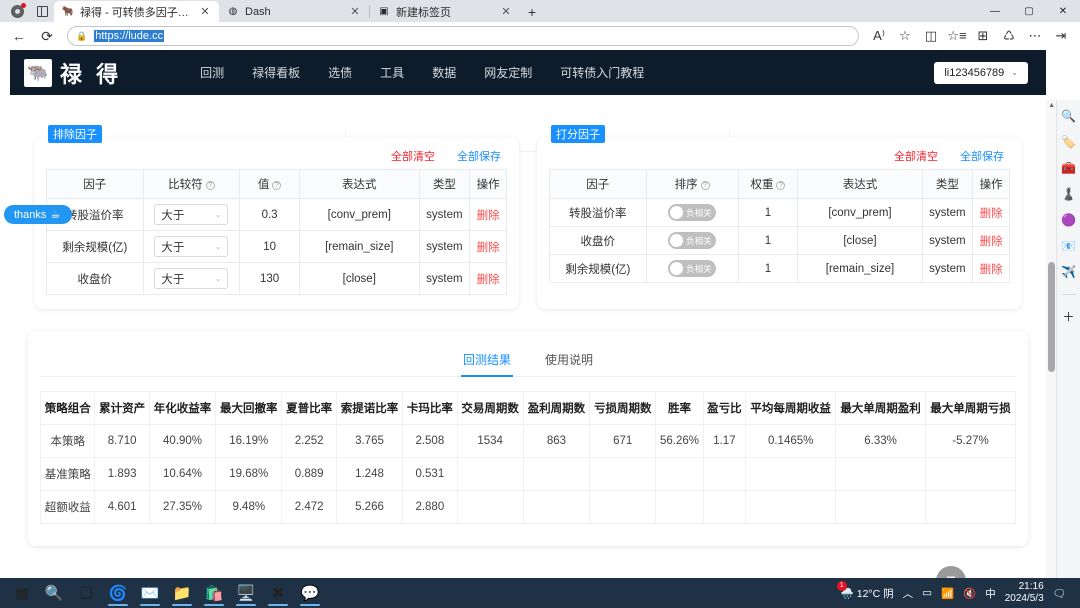 The image size is (1080, 608). Describe the element at coordinates (532, 11) in the screenshot. I see `new-tab-button: +` at that location.